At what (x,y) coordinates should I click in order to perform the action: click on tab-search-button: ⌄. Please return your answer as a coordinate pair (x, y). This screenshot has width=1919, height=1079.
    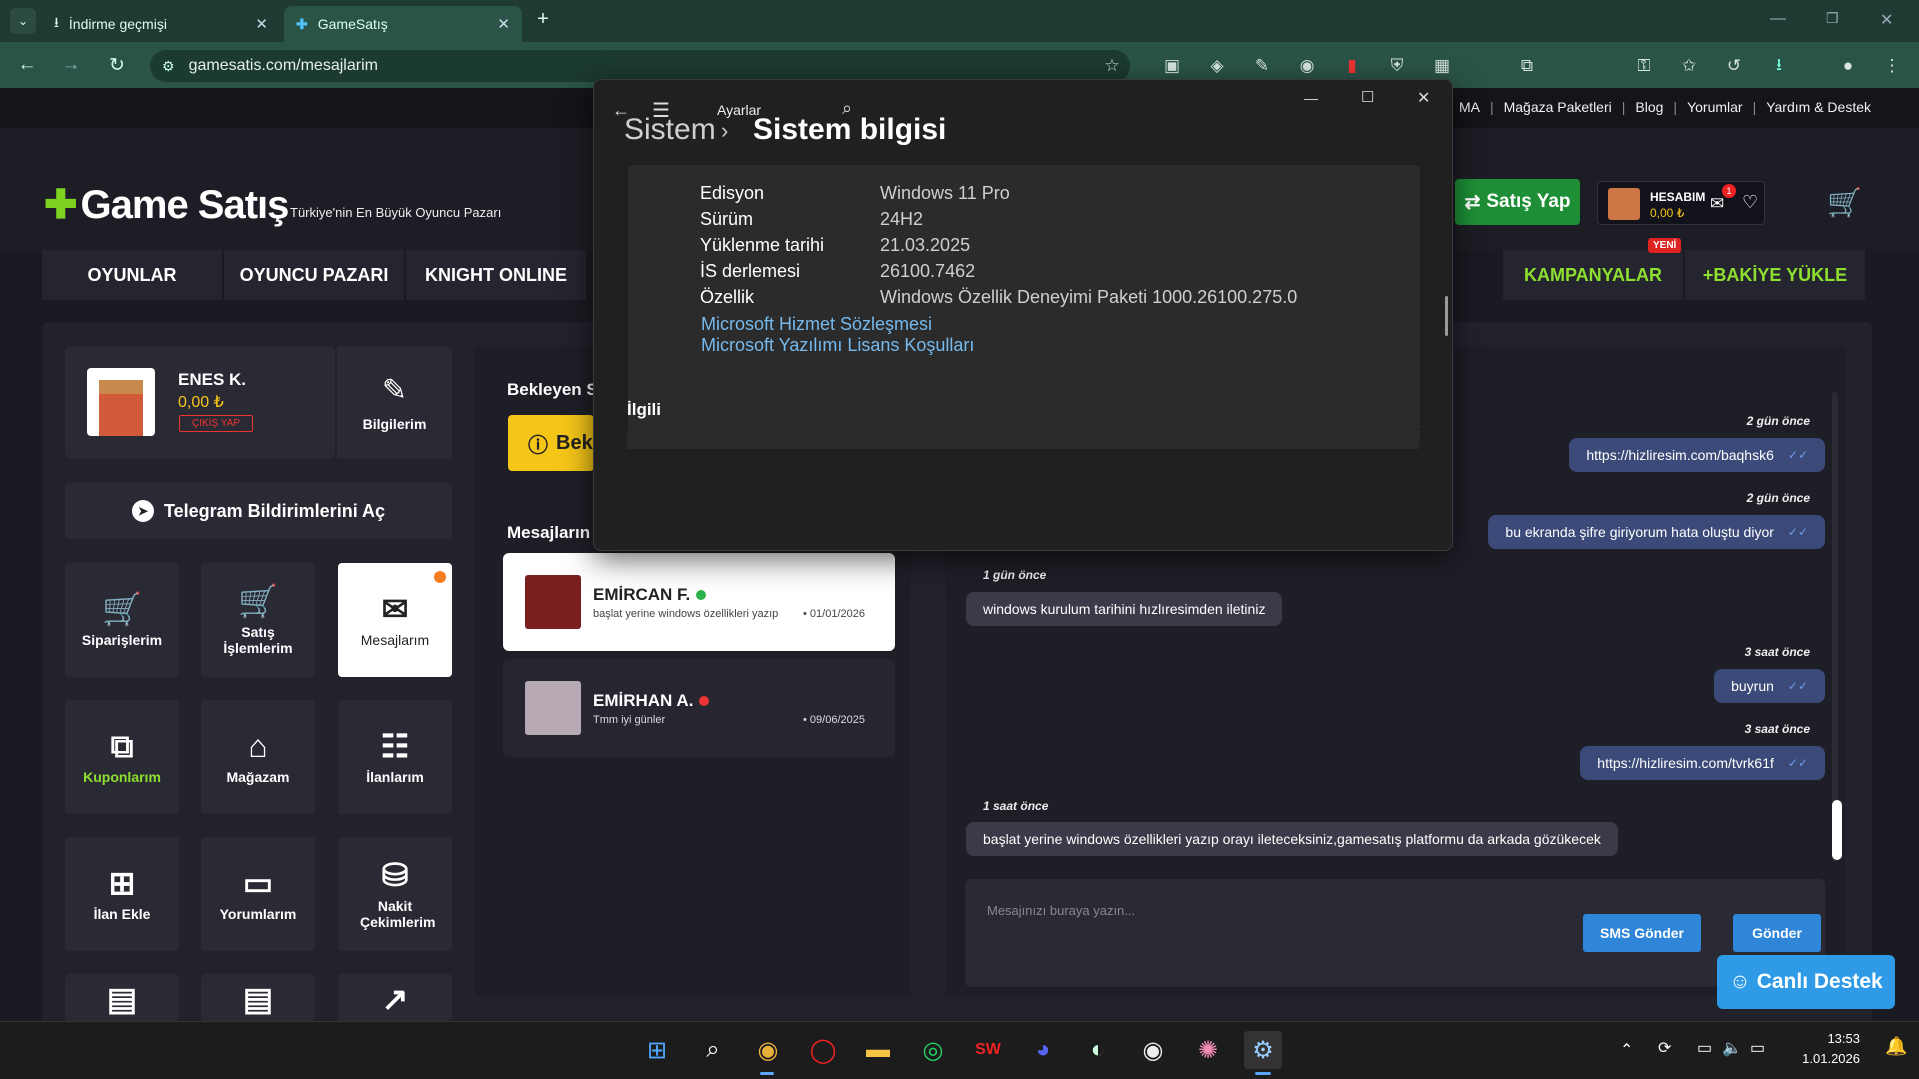
    Looking at the image, I should click on (23, 21).